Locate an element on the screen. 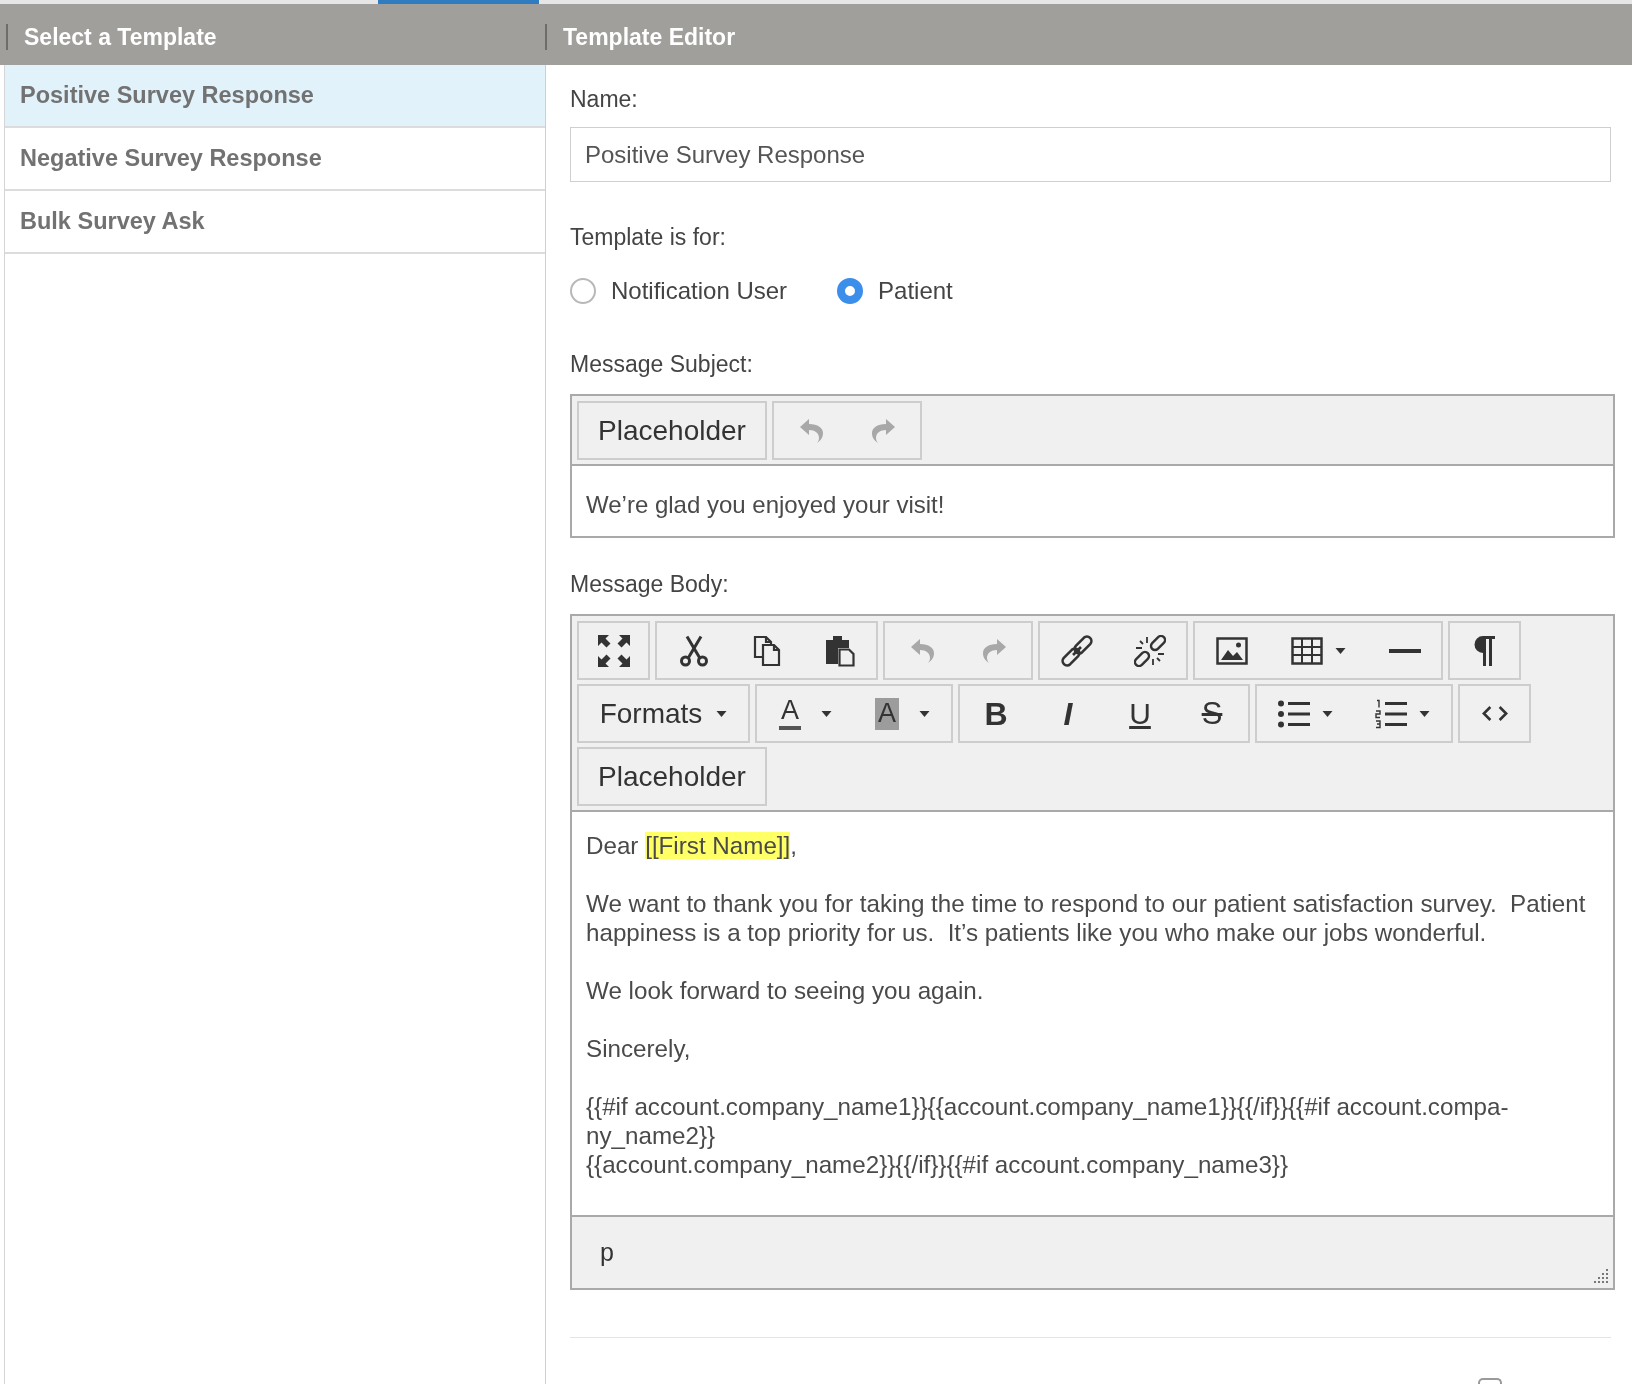  field-label: Name: is located at coordinates (604, 99).